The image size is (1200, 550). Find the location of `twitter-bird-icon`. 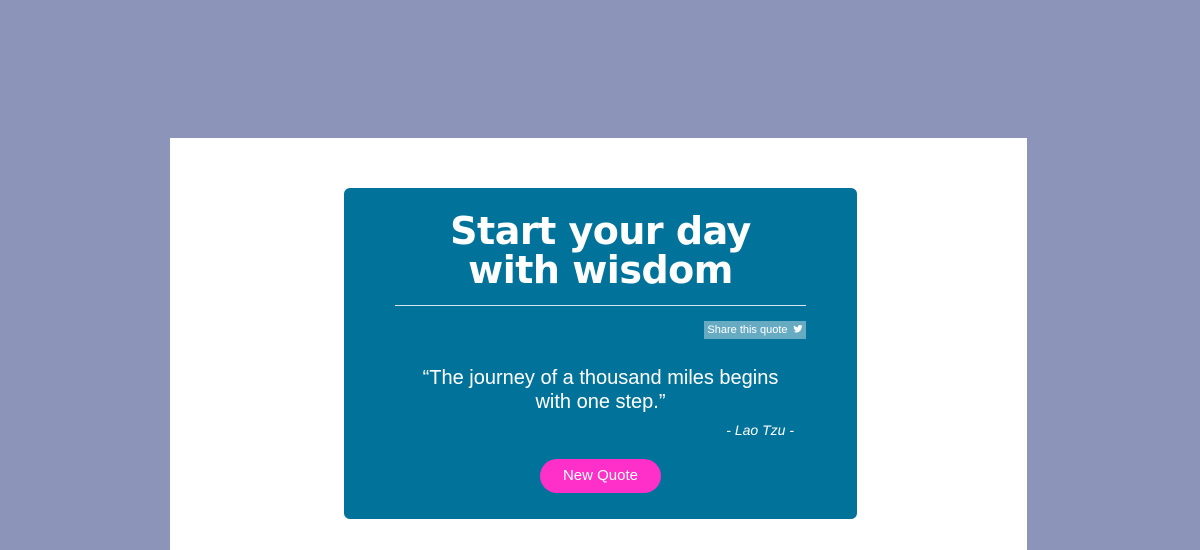

twitter-bird-icon is located at coordinates (798, 329).